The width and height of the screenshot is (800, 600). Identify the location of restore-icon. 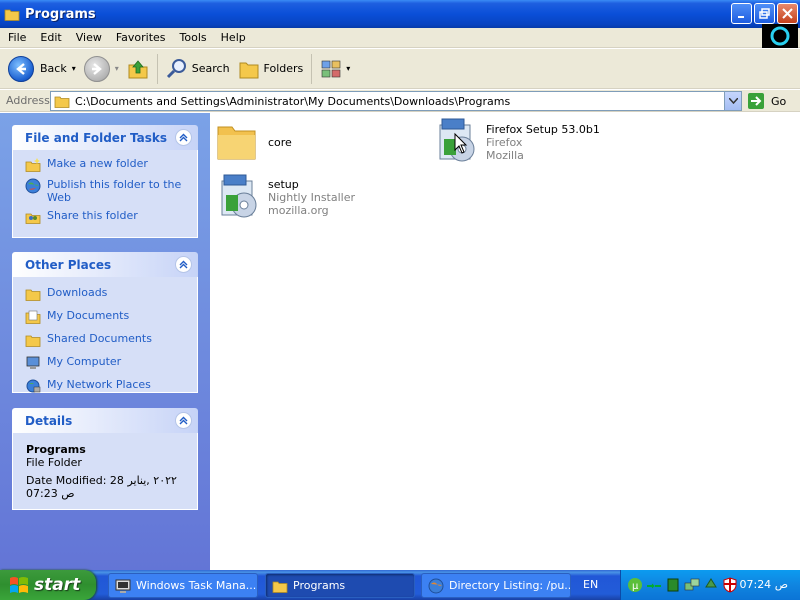
(764, 13).